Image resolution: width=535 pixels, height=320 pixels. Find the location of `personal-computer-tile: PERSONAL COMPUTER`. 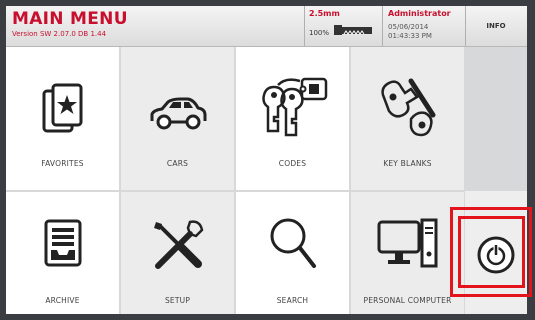

personal-computer-tile: PERSONAL COMPUTER is located at coordinates (407, 253).